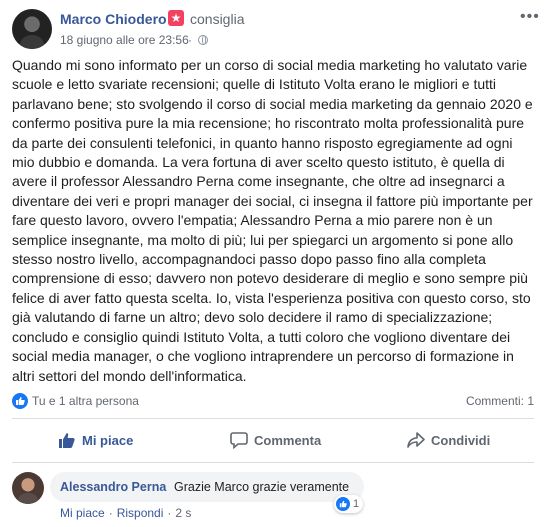 The image size is (546, 527). What do you see at coordinates (500, 401) in the screenshot?
I see `comments-count: Commenti: 1` at bounding box center [500, 401].